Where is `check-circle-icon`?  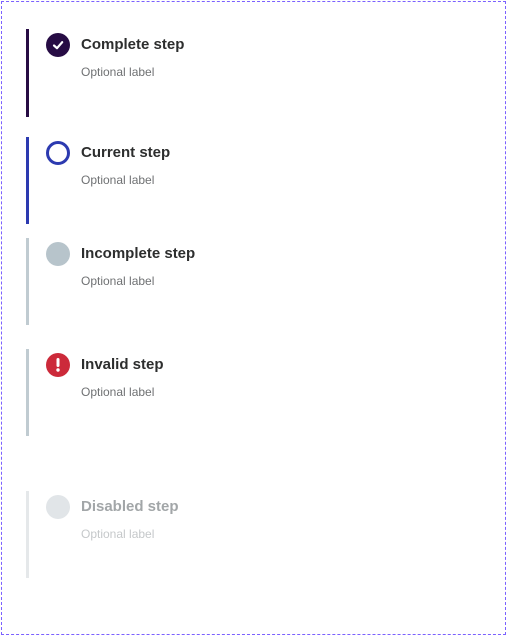 check-circle-icon is located at coordinates (58, 45).